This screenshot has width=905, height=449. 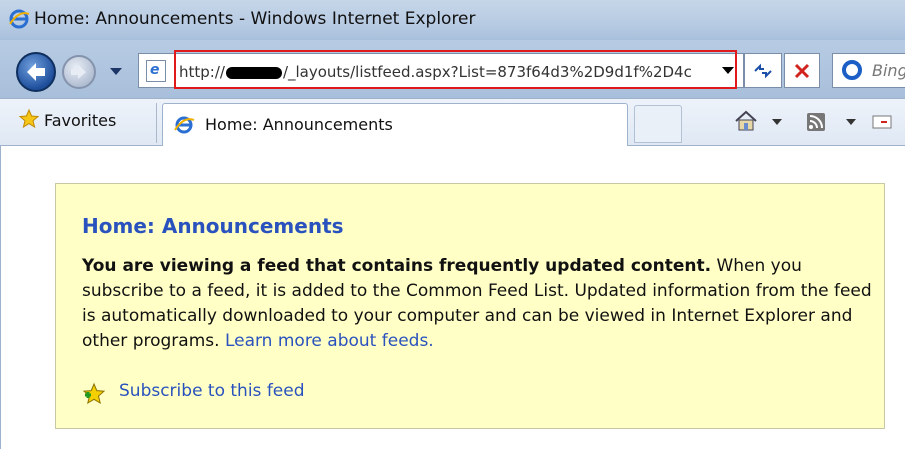 What do you see at coordinates (852, 70) in the screenshot?
I see `bing-icon` at bounding box center [852, 70].